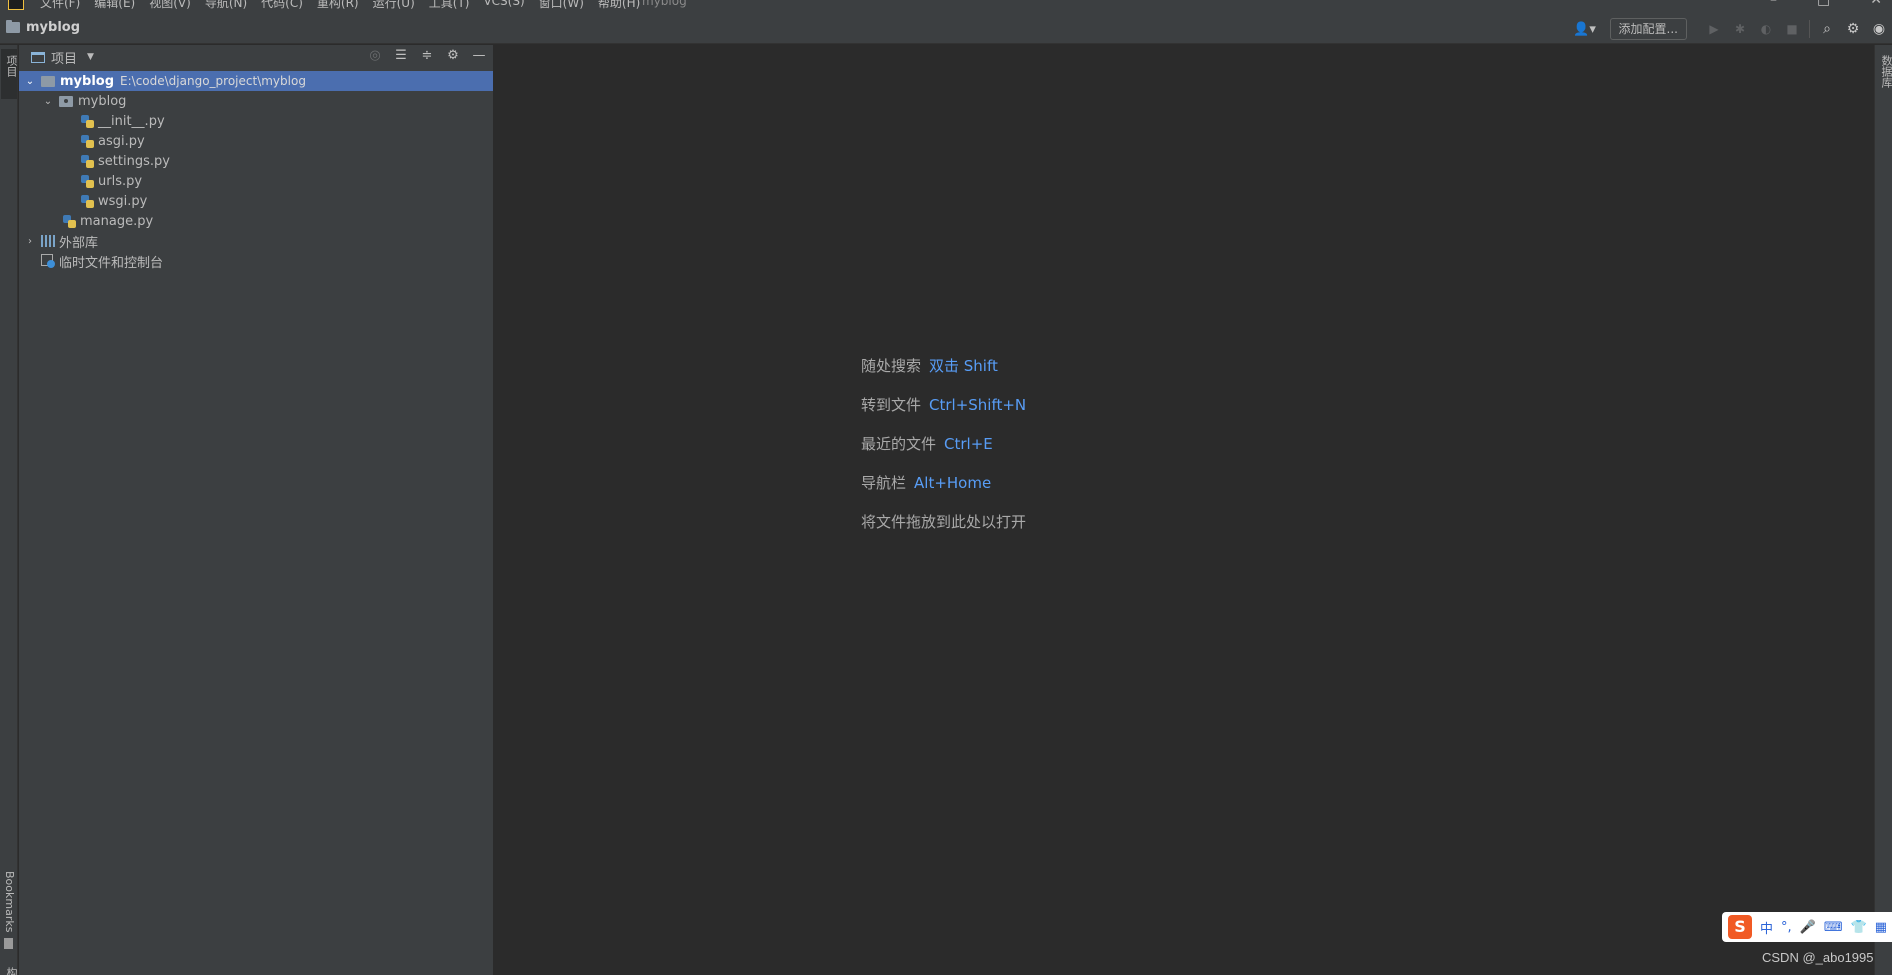 The height and width of the screenshot is (975, 1892). What do you see at coordinates (256, 81) in the screenshot?
I see `tree-item-root: ⌄ myblog E:\code\django_project\myblog` at bounding box center [256, 81].